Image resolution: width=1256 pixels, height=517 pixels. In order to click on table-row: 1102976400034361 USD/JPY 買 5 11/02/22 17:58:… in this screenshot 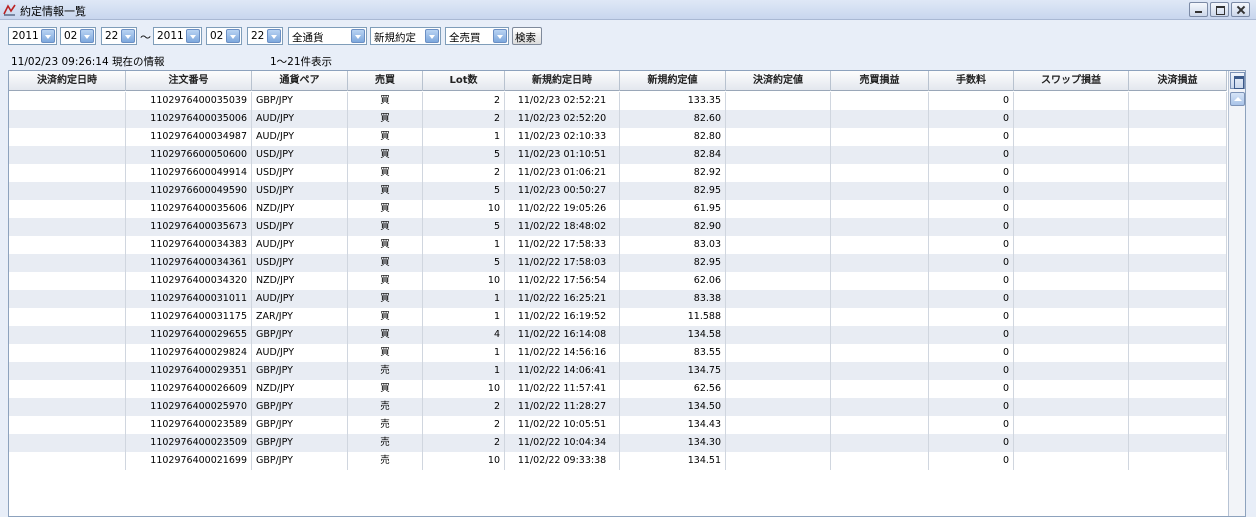, I will do `click(618, 263)`.